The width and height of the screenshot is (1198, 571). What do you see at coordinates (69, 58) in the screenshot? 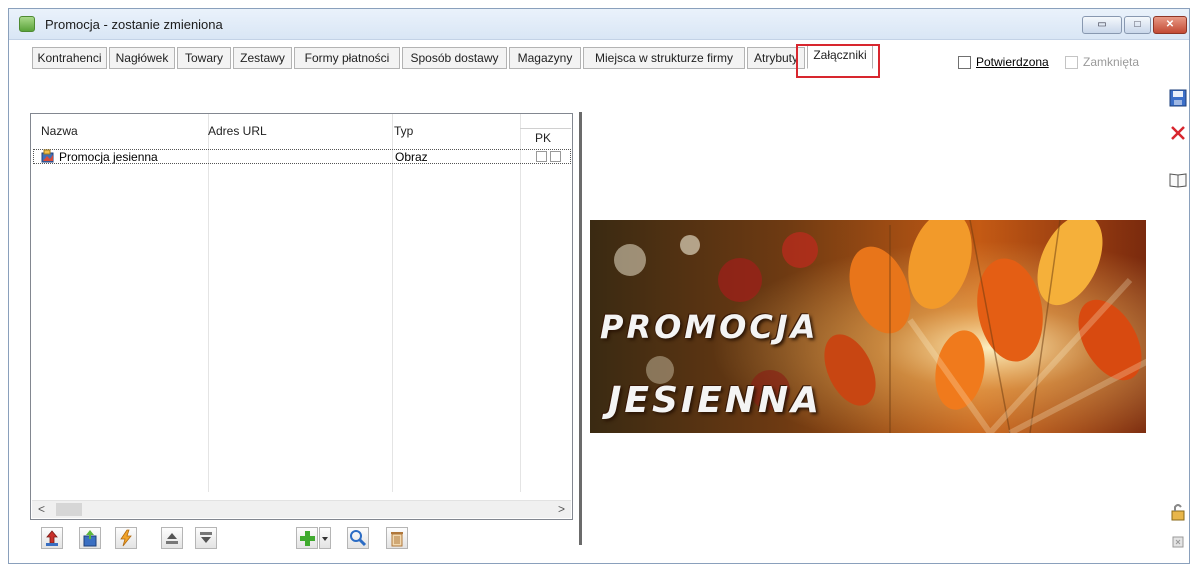
I see `tab-kontrahenci: Kontrahenci` at bounding box center [69, 58].